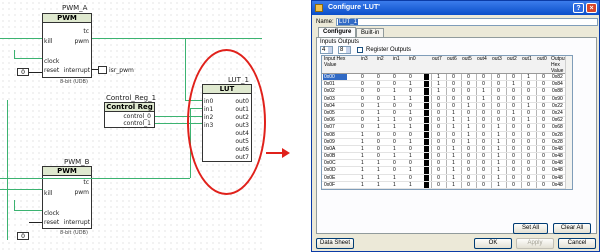  Describe the element at coordinates (447, 92) in the screenshot. I see `table-row: 0x02 0 0 1 0 1 0 0 1 0 0 0 0 0x88` at that location.